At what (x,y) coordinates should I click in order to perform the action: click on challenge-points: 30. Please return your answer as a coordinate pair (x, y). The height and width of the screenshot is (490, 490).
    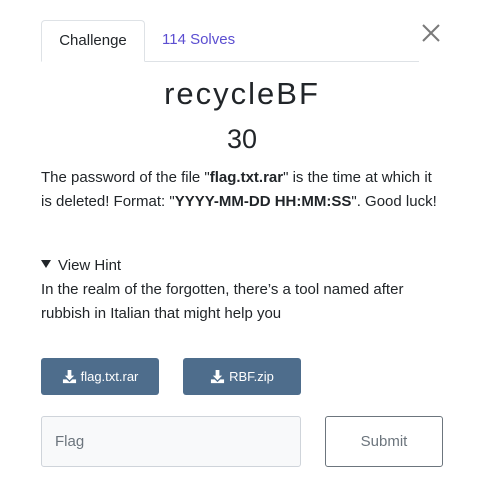
    Looking at the image, I should click on (242, 139).